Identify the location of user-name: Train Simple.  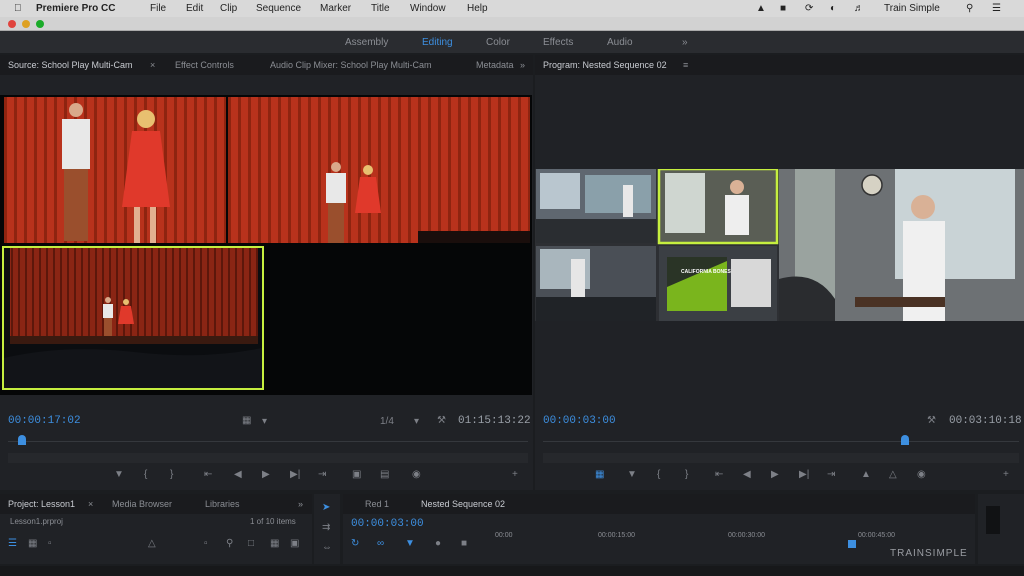
(912, 8).